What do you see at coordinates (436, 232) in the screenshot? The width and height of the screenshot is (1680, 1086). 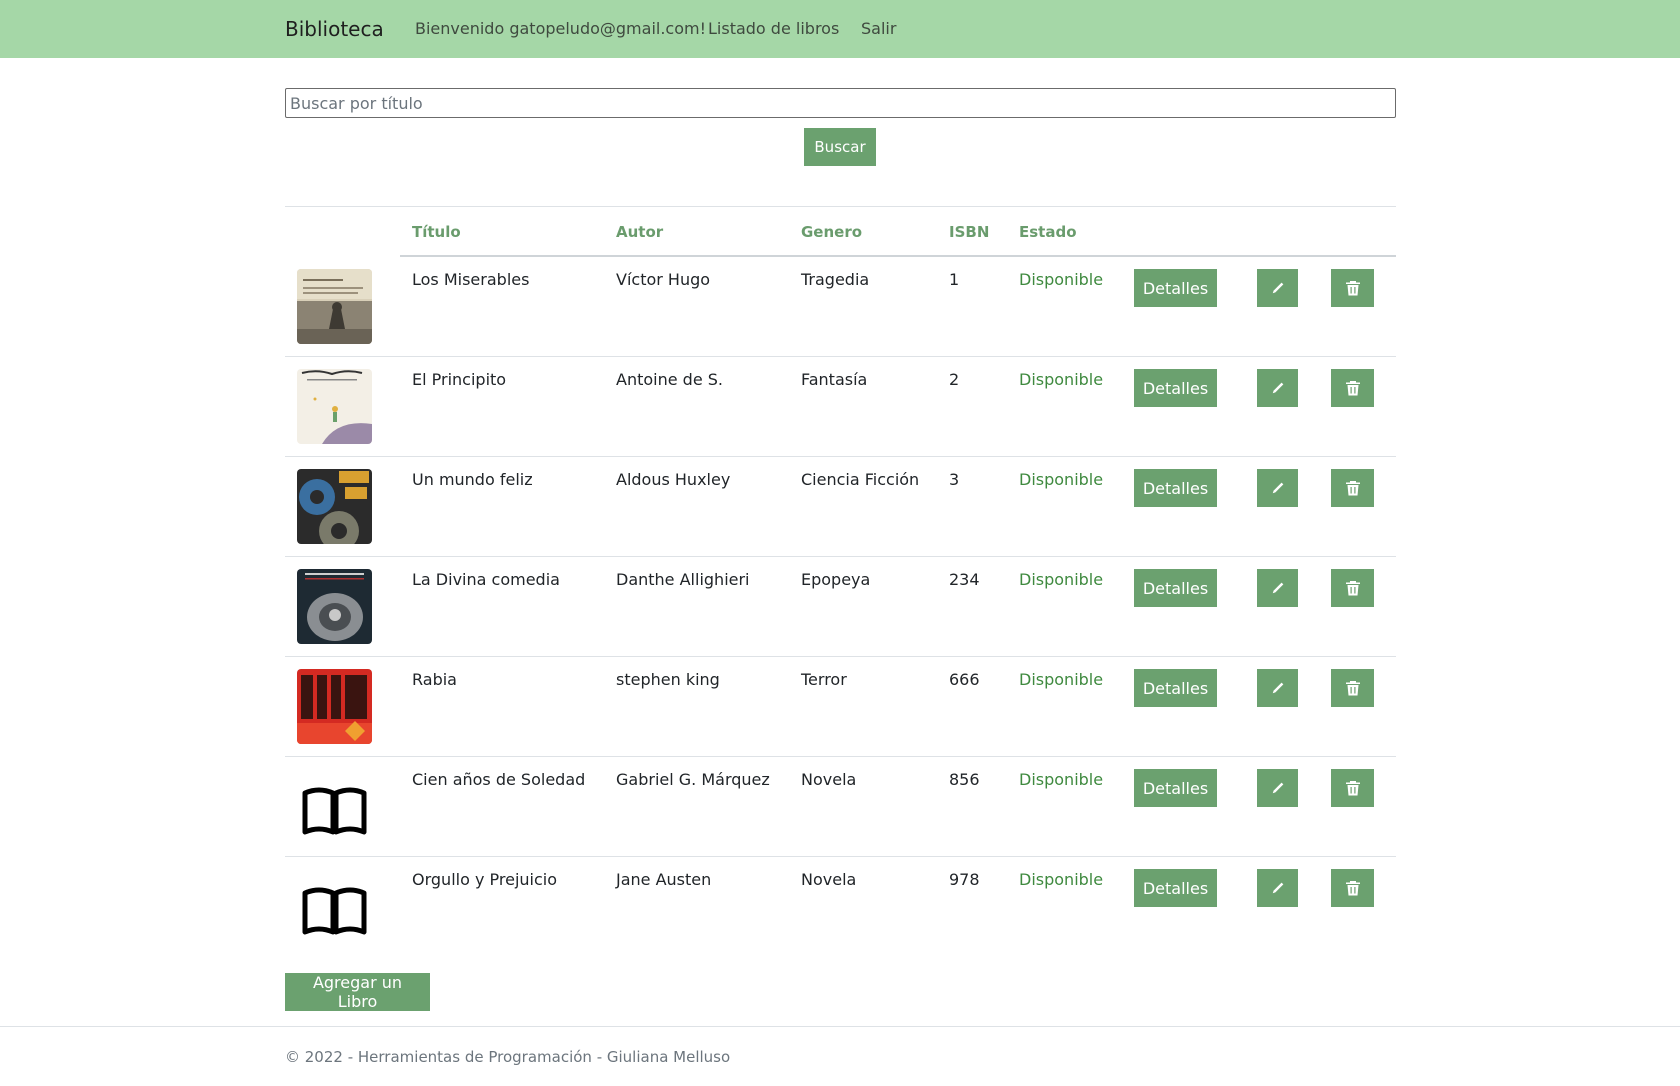 I see `column-header-title: Título` at bounding box center [436, 232].